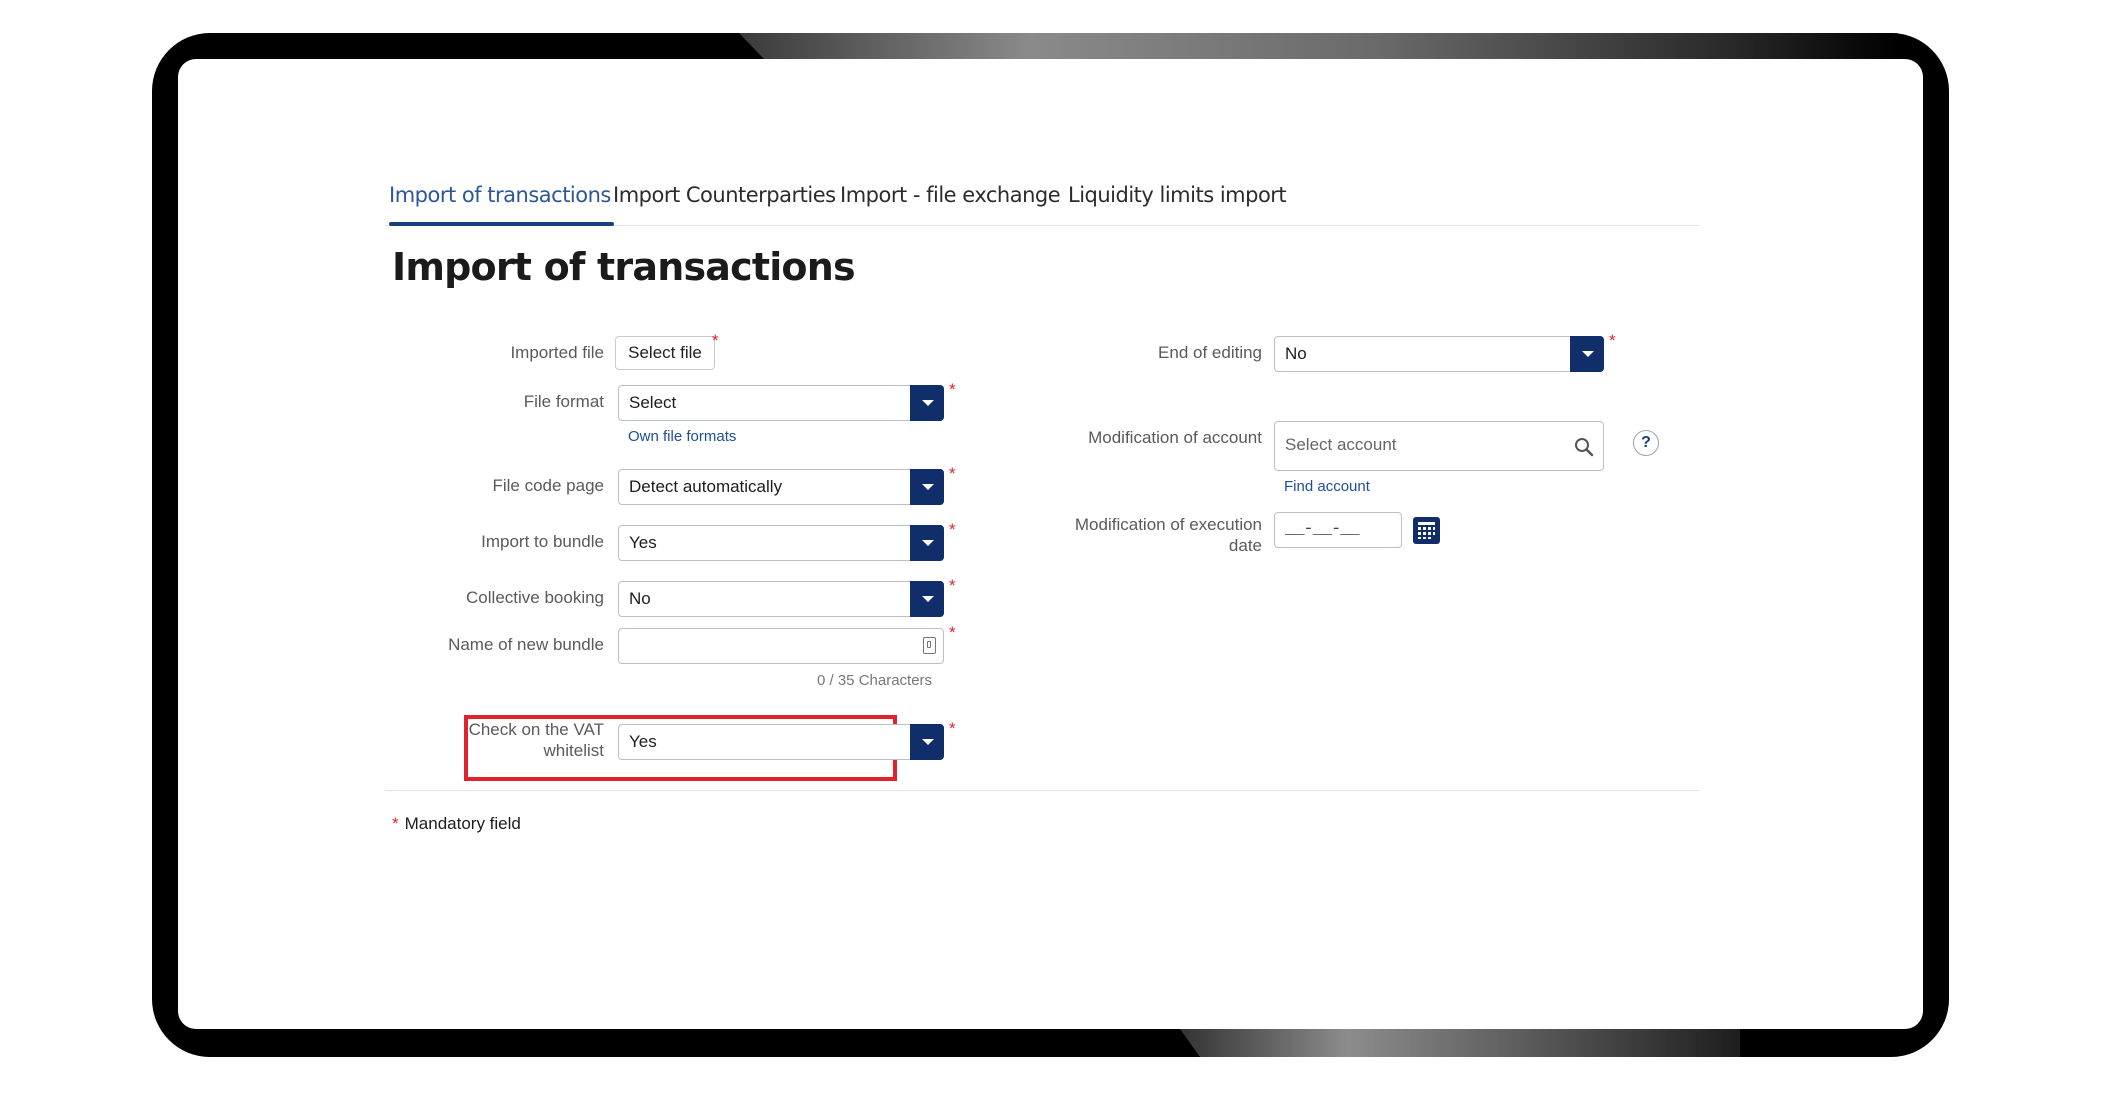 This screenshot has height=1097, width=2103. What do you see at coordinates (1646, 443) in the screenshot?
I see `help-icon: ?` at bounding box center [1646, 443].